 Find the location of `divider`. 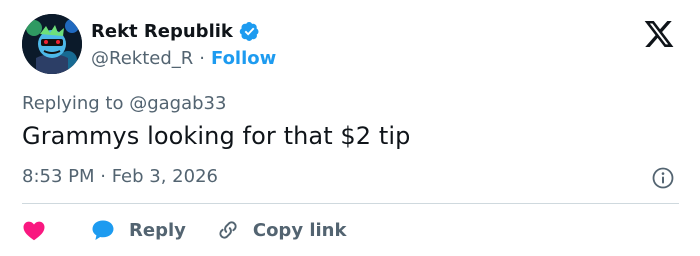

divider is located at coordinates (350, 203).